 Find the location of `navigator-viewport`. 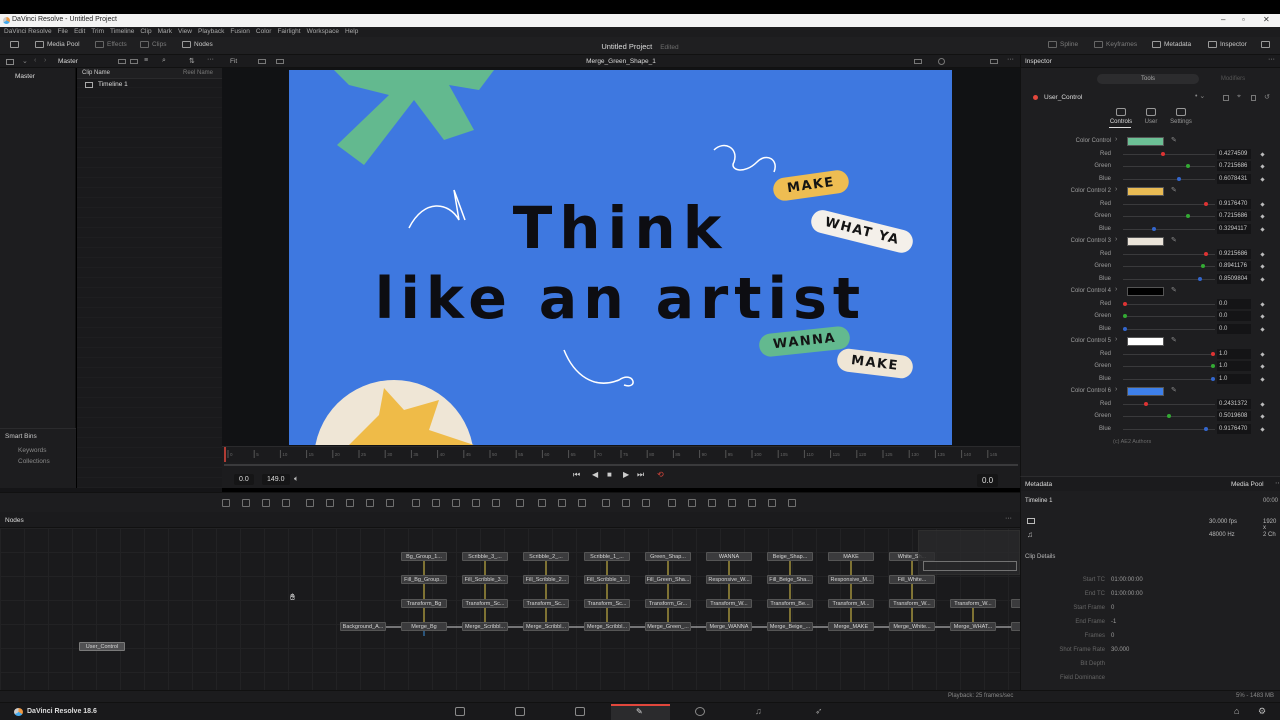

navigator-viewport is located at coordinates (970, 566).